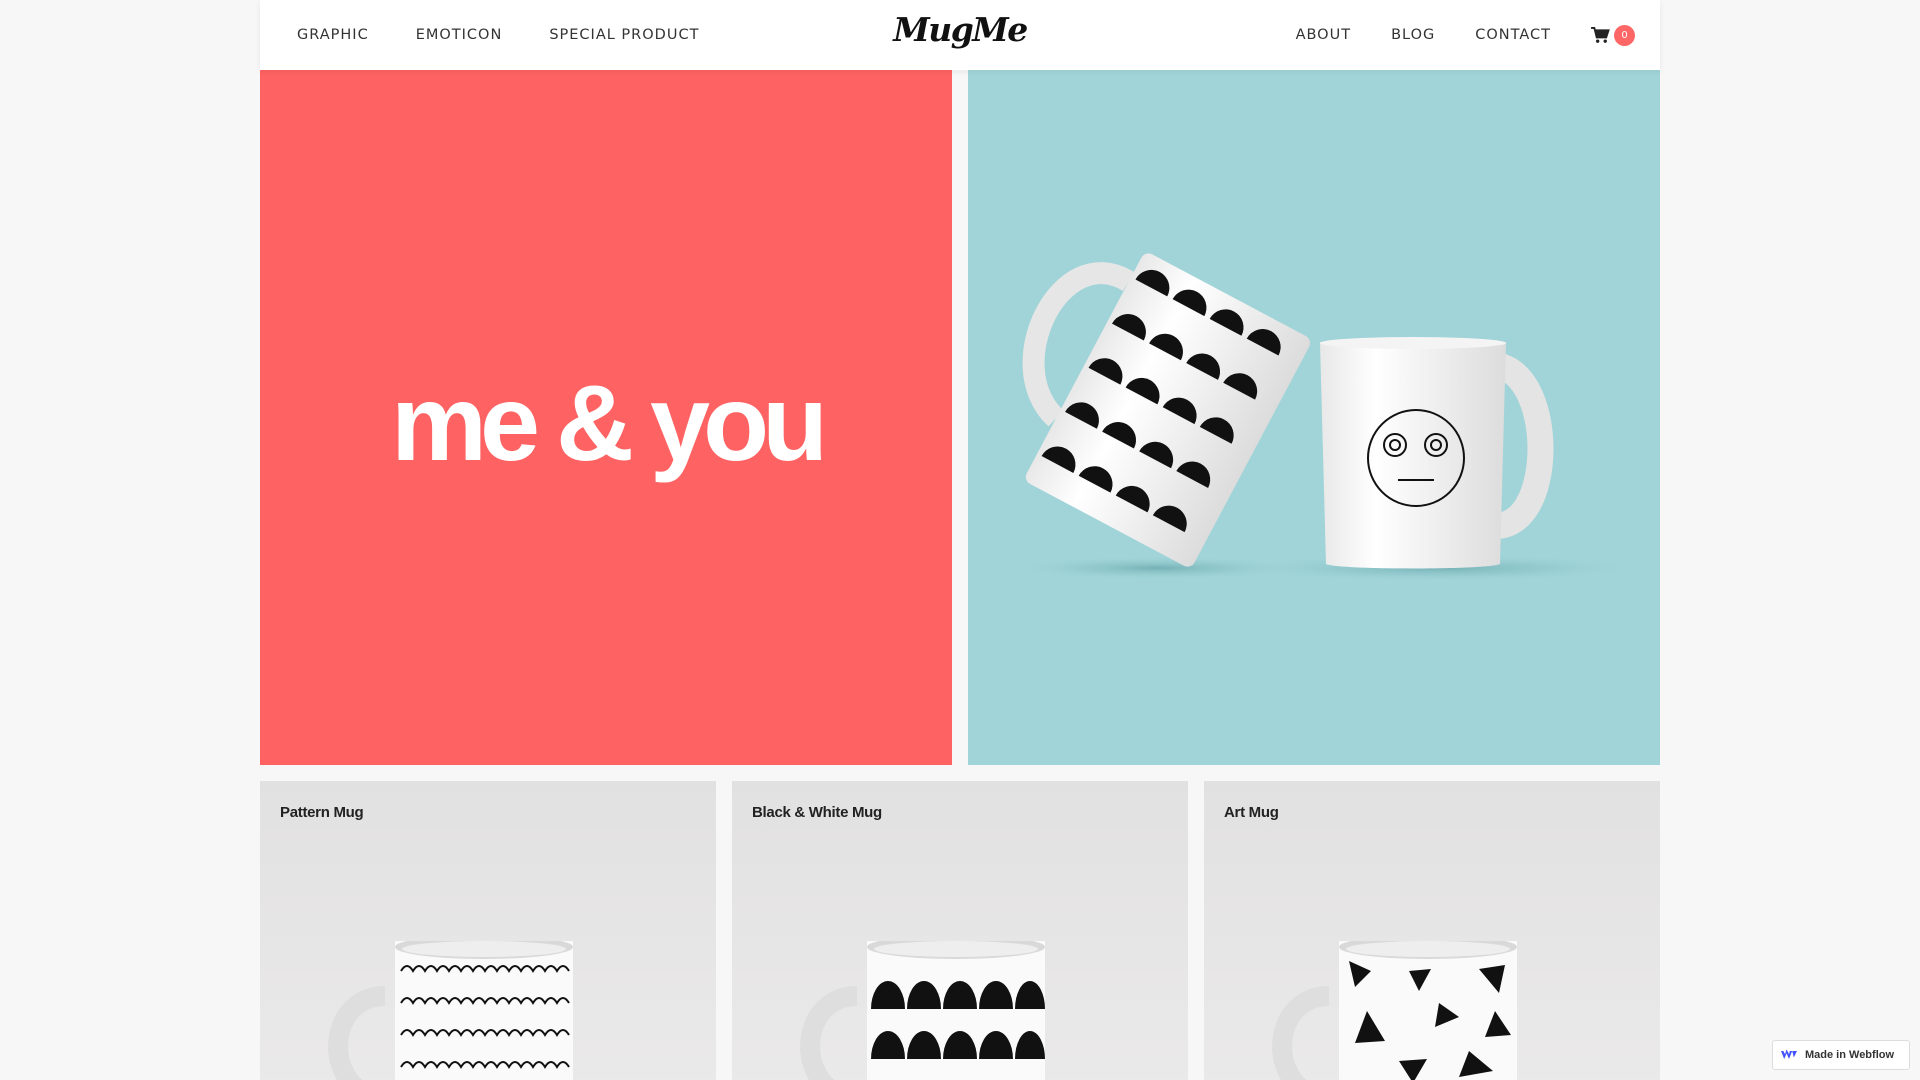  I want to click on nav-left-links: GRAPHIC EMOTICON SPECIAL PRODUCT, so click(498, 35).